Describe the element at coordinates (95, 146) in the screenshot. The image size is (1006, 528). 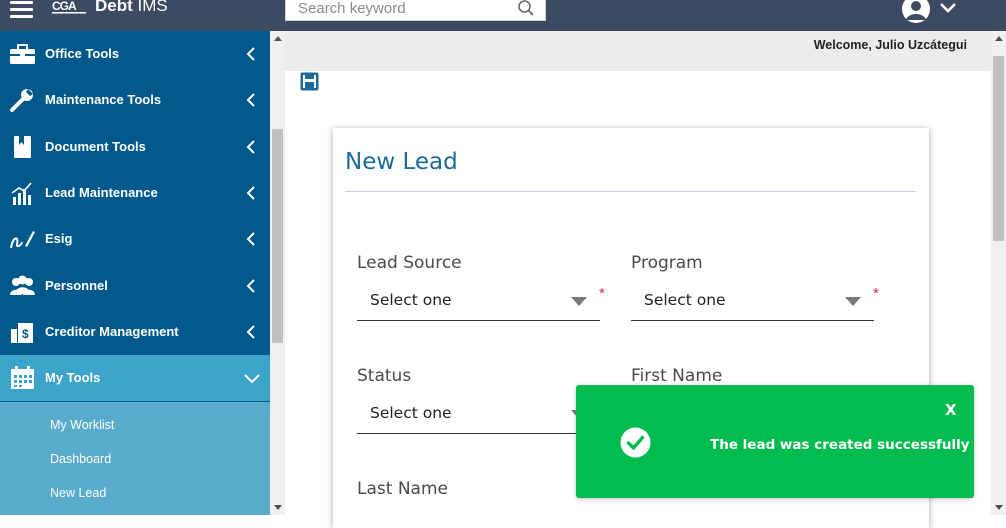
I see `sidebar-item-label: Document Tools` at that location.